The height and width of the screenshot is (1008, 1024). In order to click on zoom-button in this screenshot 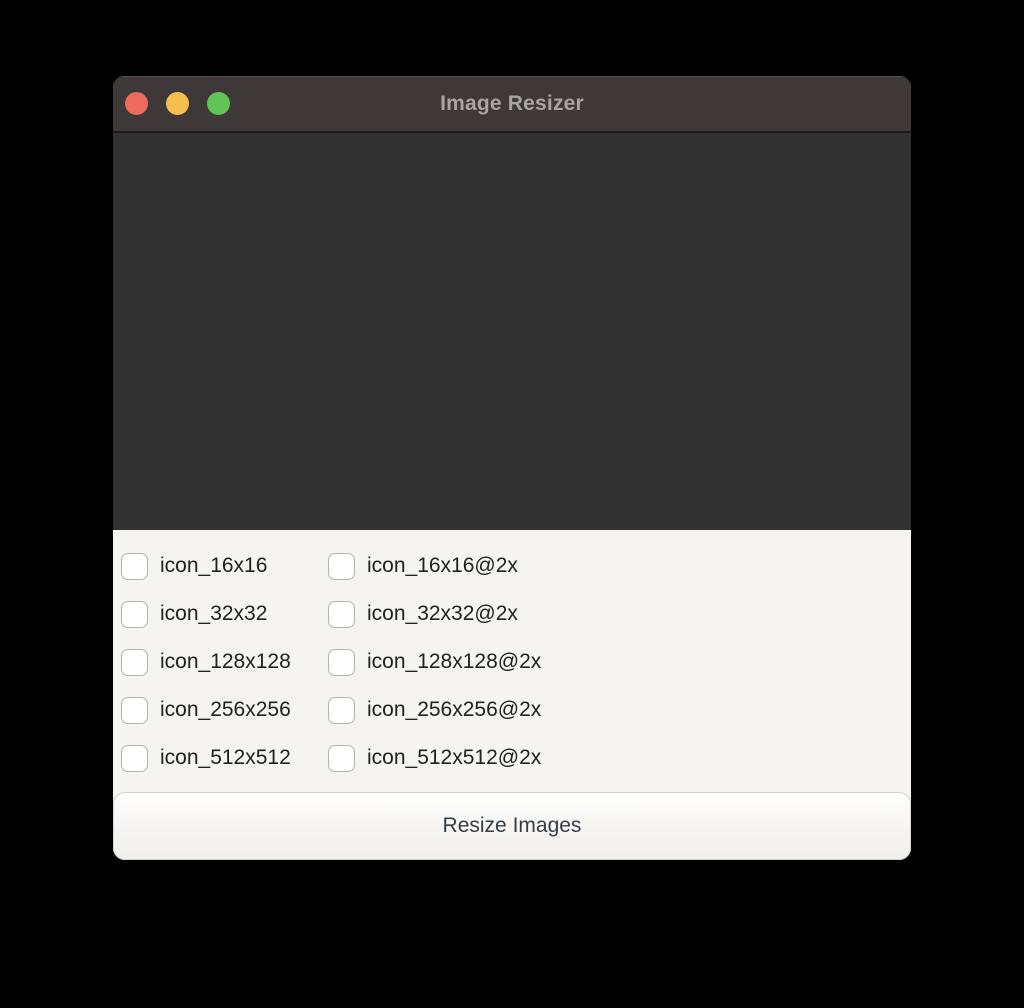, I will do `click(218, 103)`.